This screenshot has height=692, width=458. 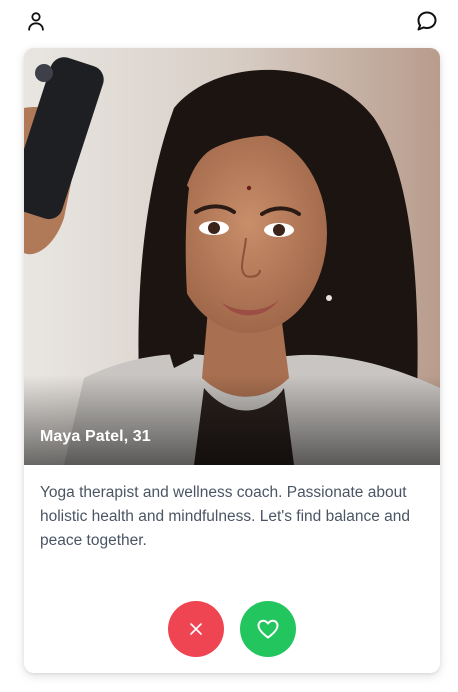 I want to click on swipe-actions, so click(x=232, y=629).